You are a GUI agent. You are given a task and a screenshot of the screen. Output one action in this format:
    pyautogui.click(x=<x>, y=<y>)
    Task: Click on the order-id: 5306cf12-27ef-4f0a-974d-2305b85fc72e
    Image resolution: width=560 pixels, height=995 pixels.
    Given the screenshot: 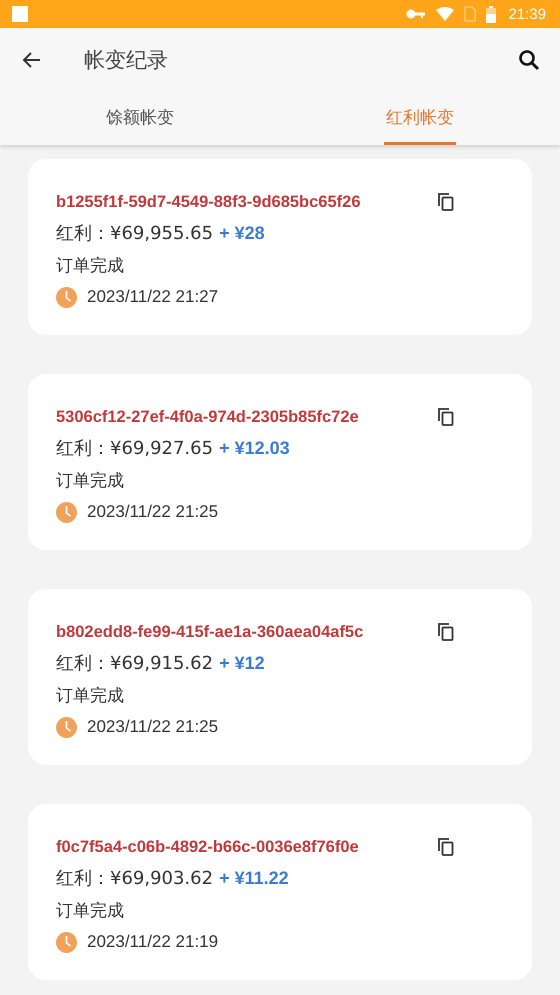 What is the action you would take?
    pyautogui.click(x=207, y=417)
    